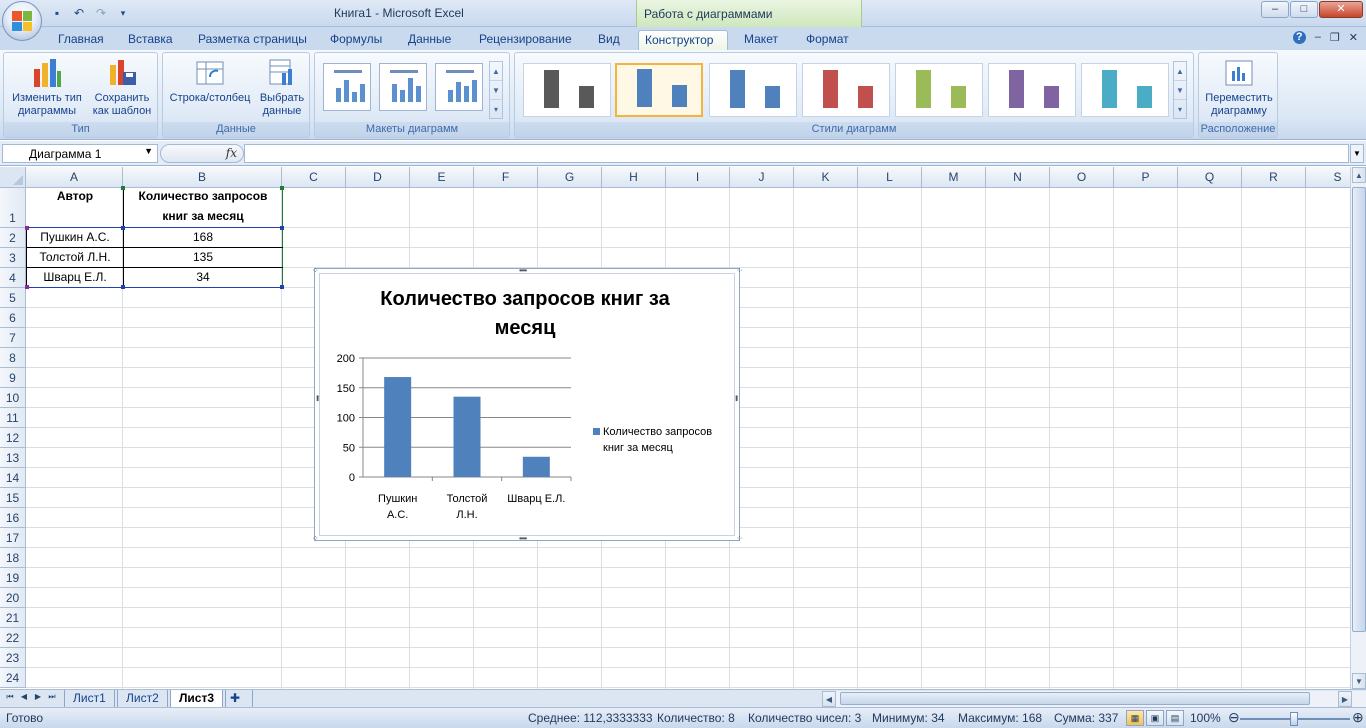 The image size is (1366, 728). I want to click on column-header-e: E, so click(442, 177).